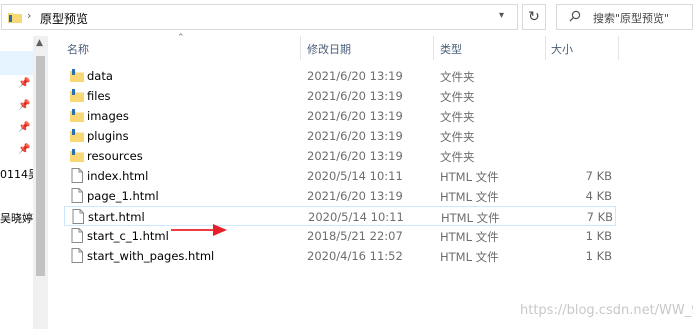 The height and width of the screenshot is (329, 693). I want to click on file-name: data, so click(100, 76).